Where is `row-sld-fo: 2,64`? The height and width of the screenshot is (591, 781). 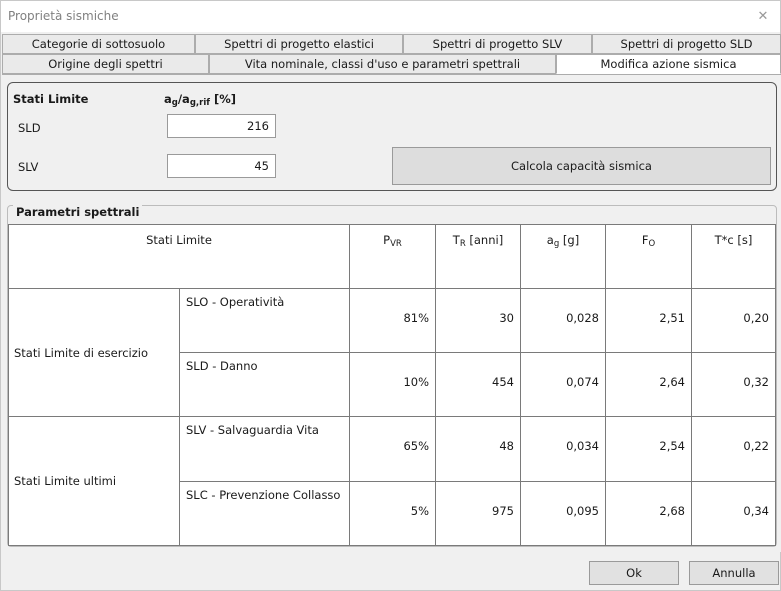
row-sld-fo: 2,64 is located at coordinates (648, 384).